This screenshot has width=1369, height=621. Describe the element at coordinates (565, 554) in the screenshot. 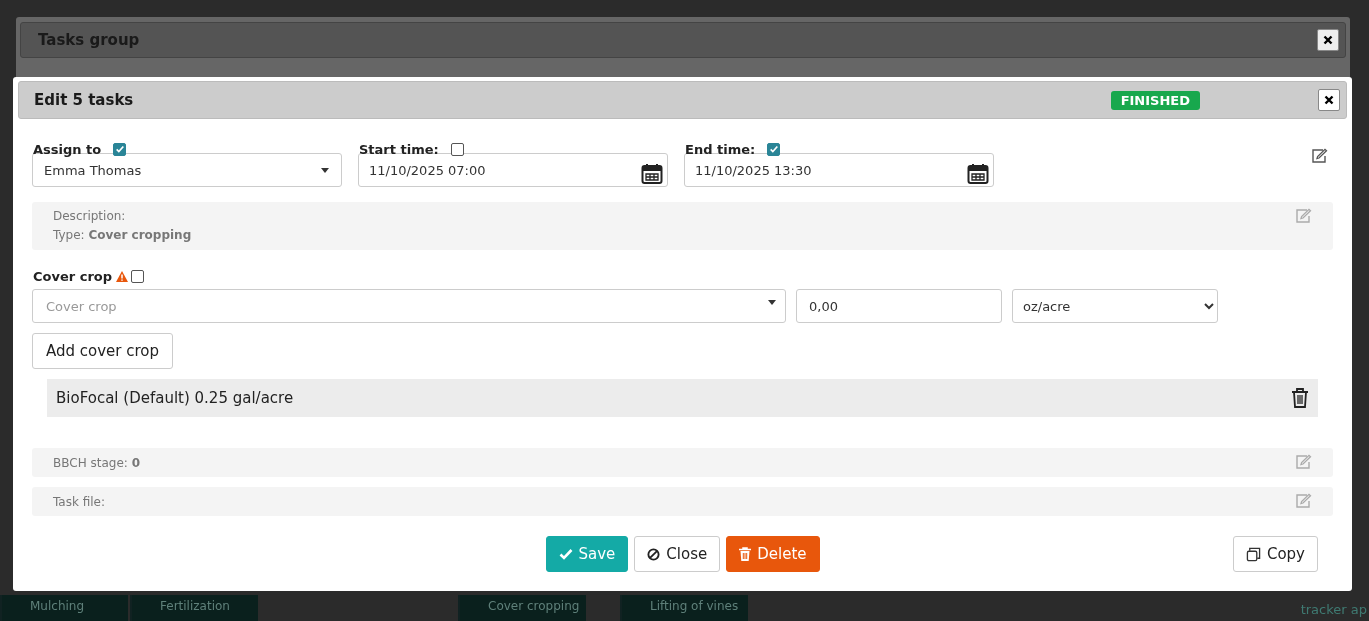

I see `check-icon` at that location.